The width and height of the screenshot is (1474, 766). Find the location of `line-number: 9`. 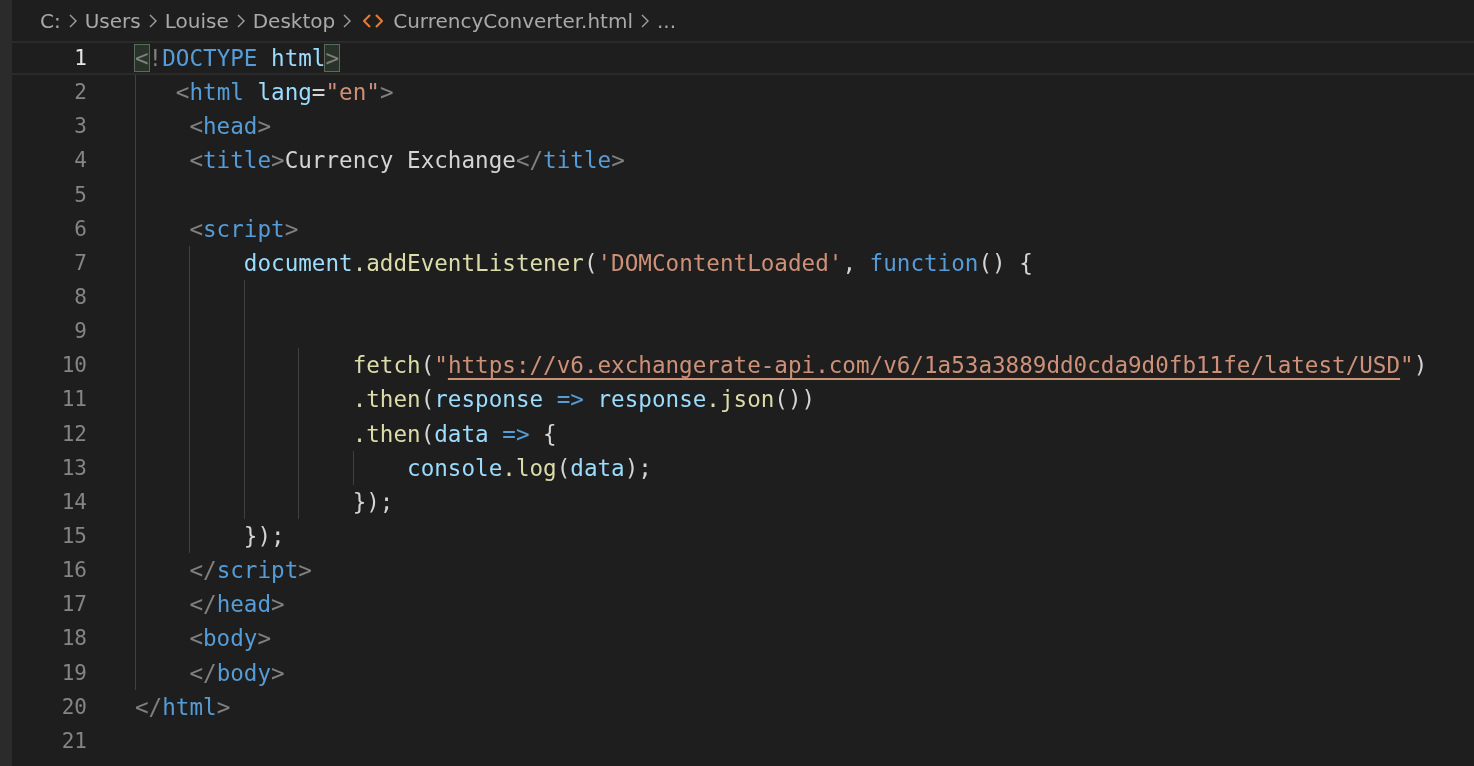

line-number: 9 is located at coordinates (80, 331).